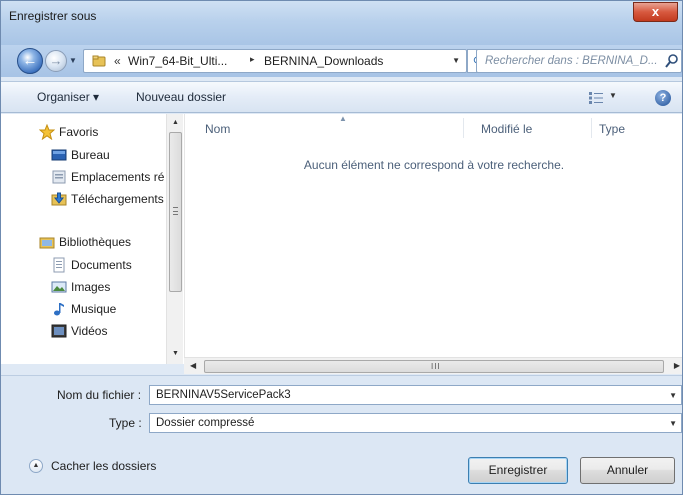 This screenshot has width=683, height=495. I want to click on sidebar-item-label: Bibliothèques, so click(95, 242).